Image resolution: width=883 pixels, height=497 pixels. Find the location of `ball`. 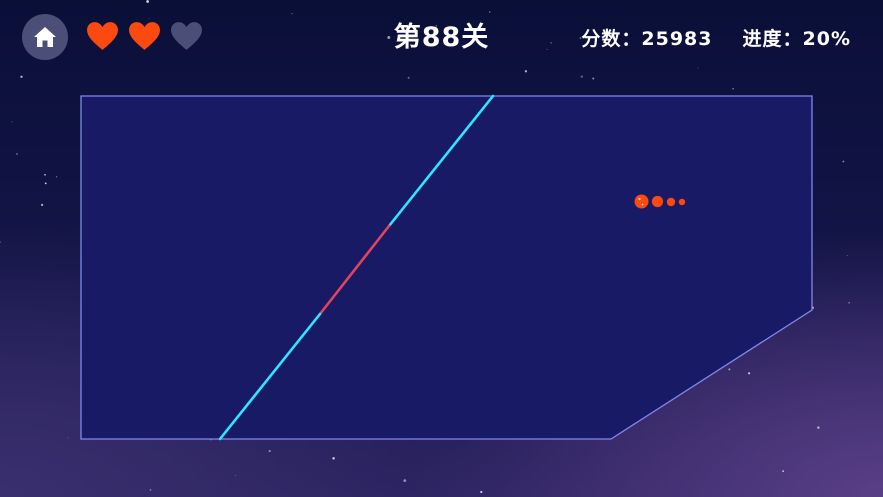

ball is located at coordinates (641, 201).